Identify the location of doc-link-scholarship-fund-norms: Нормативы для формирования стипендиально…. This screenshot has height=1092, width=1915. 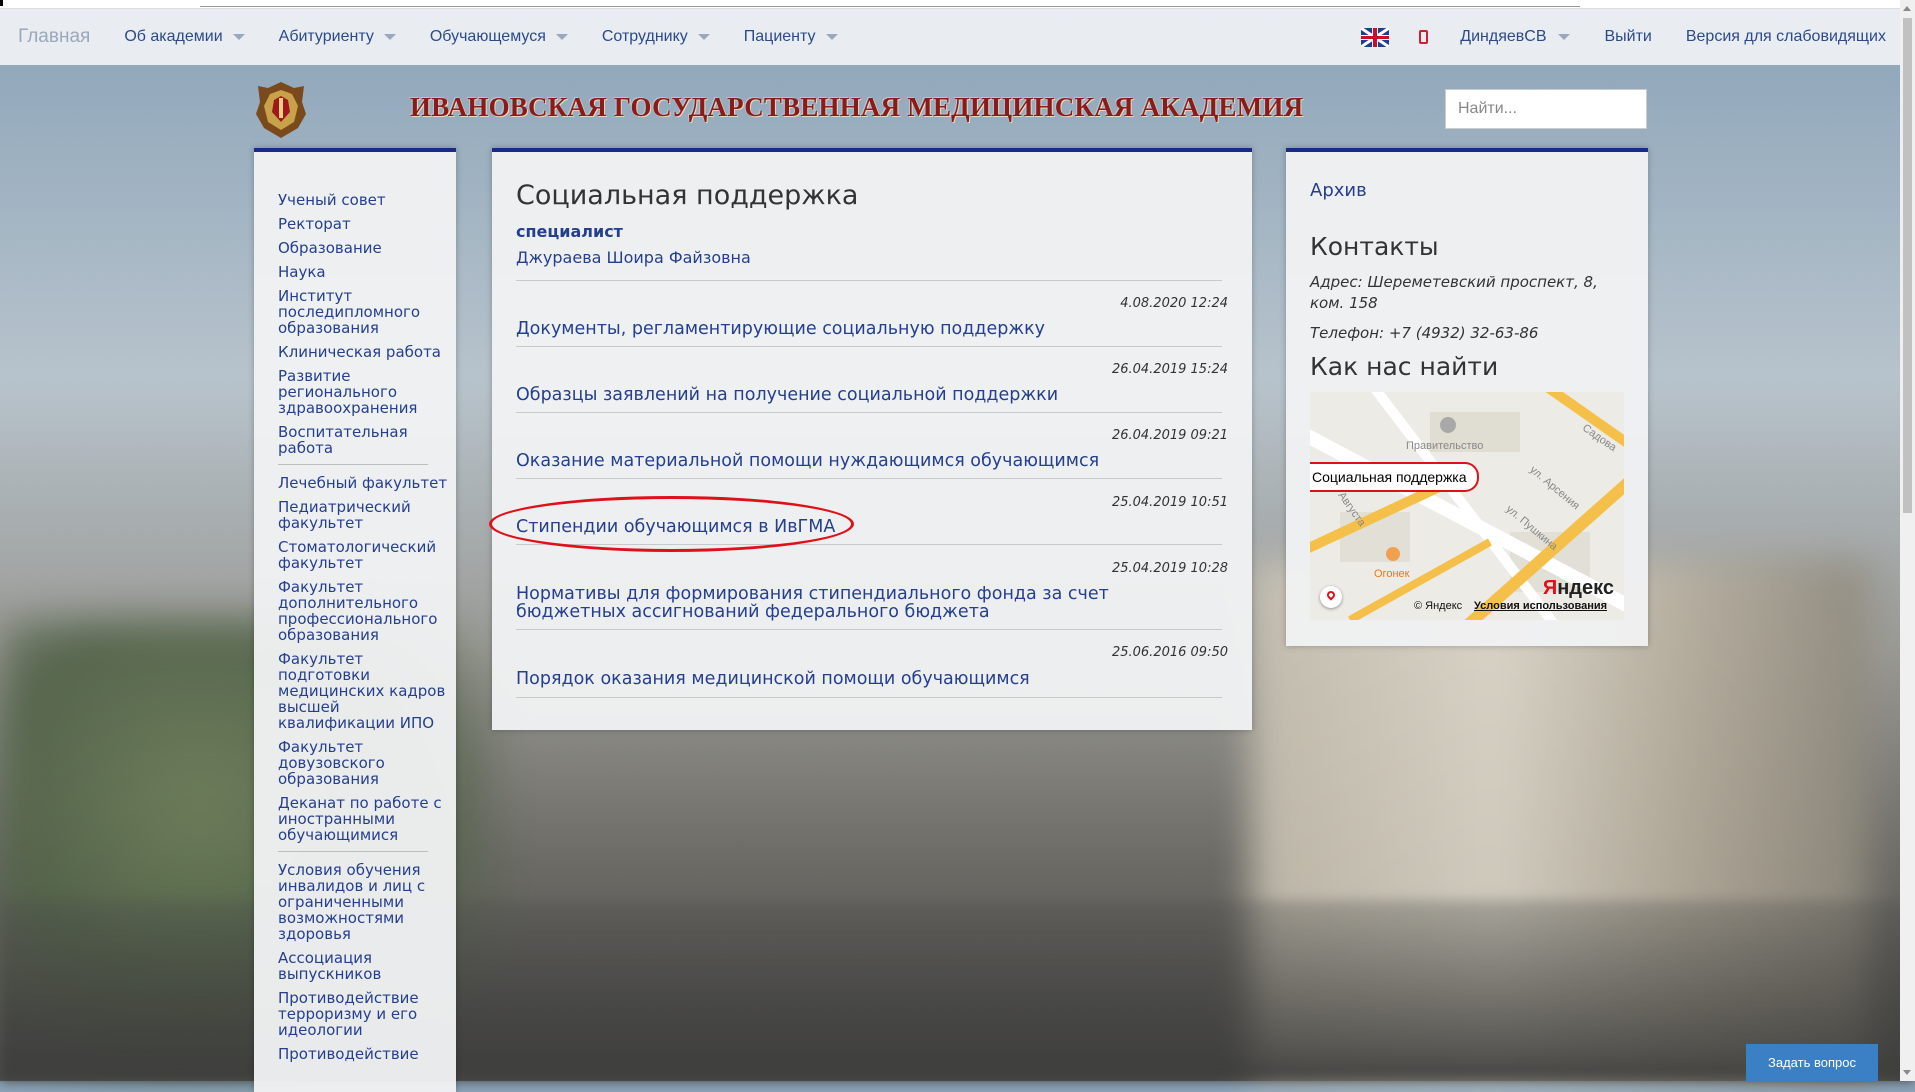
(866, 603).